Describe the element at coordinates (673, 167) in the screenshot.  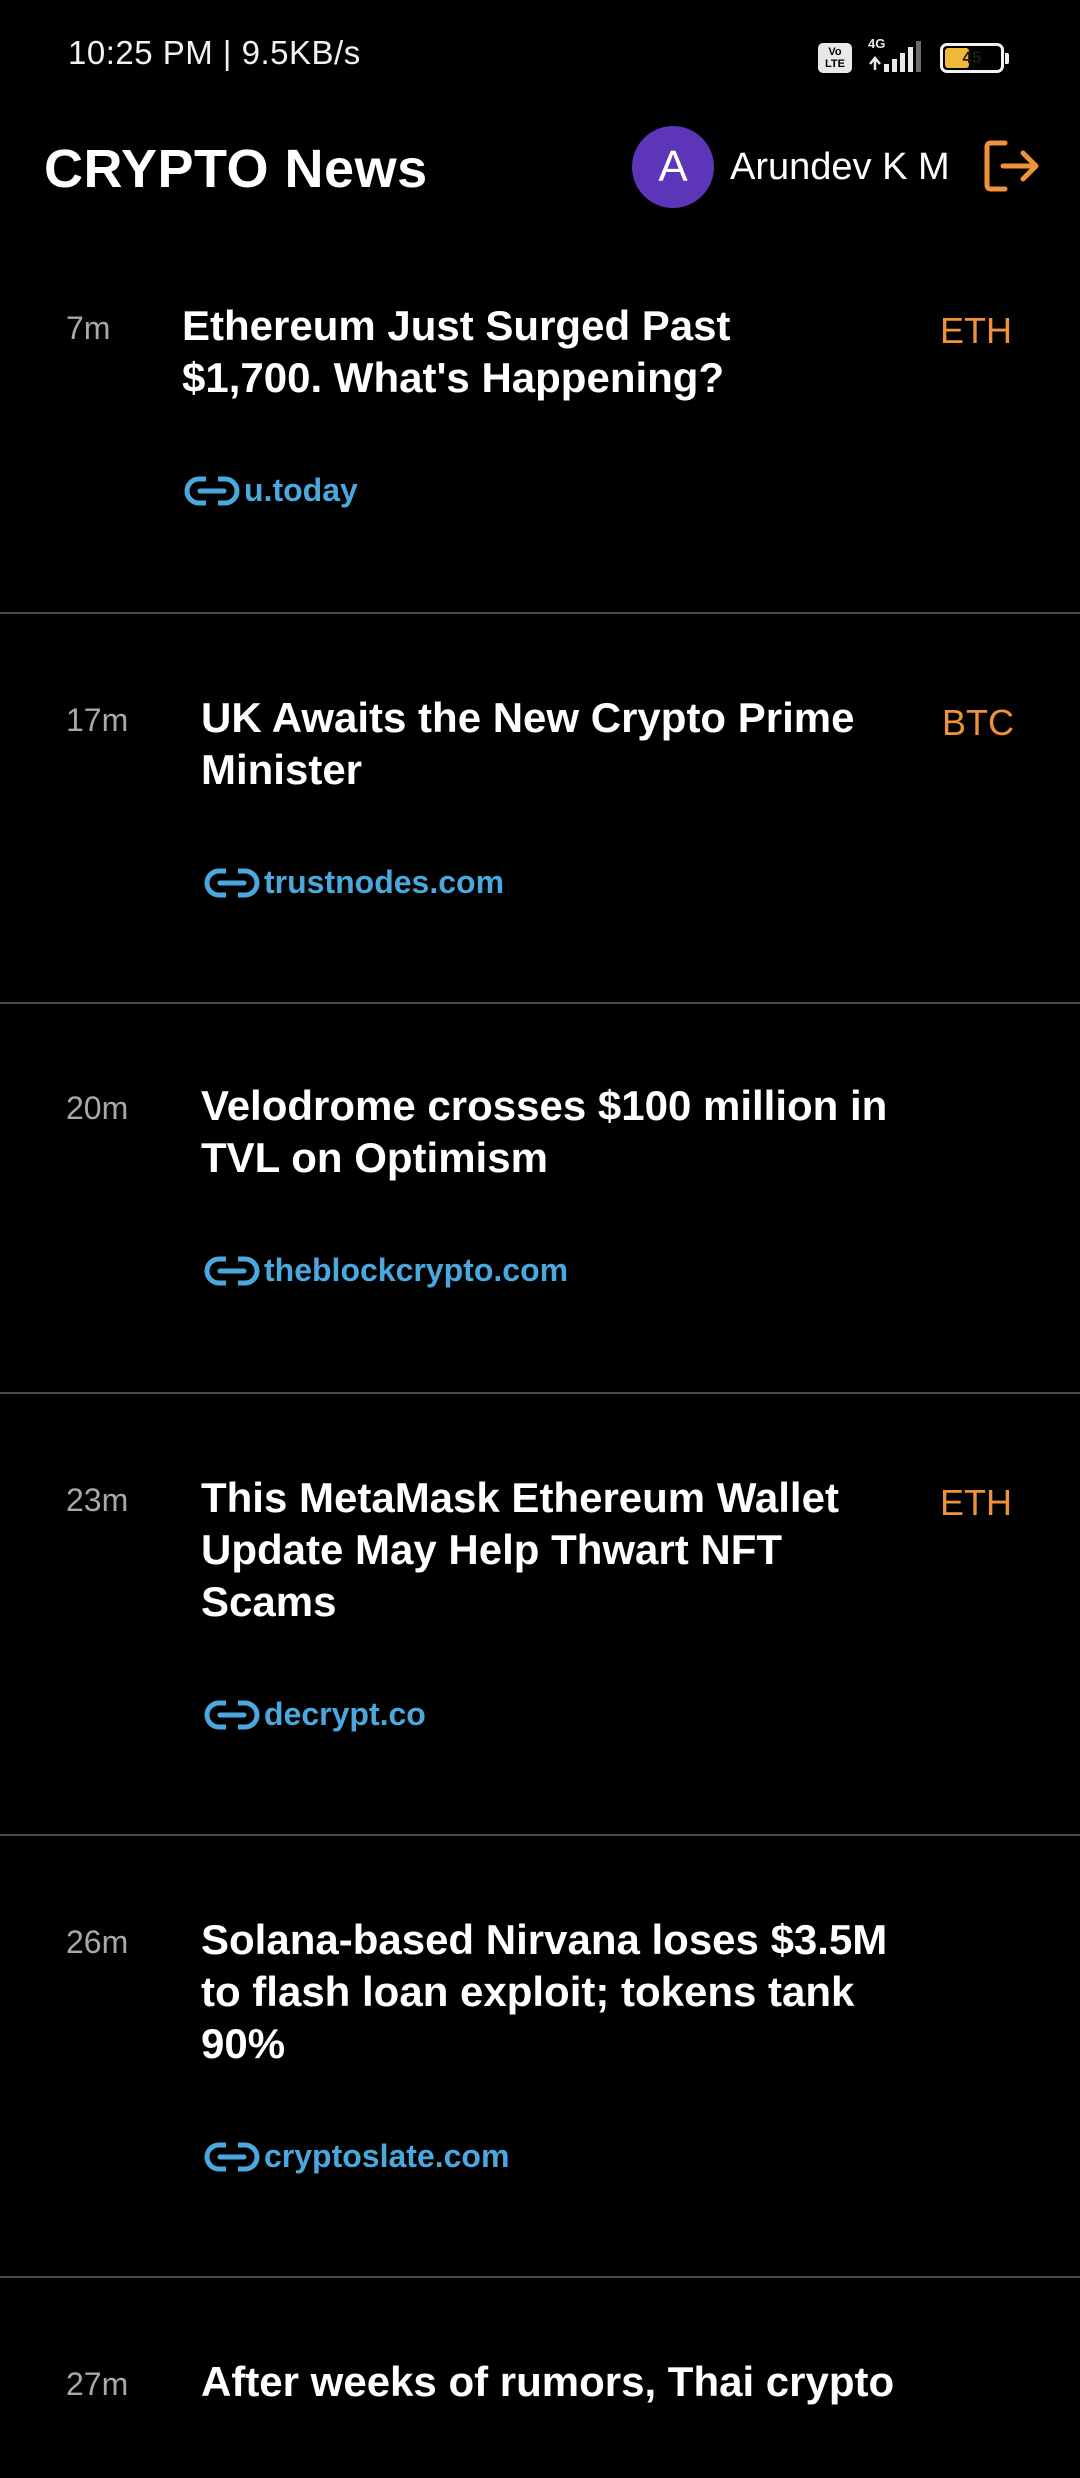
I see `avatar: A` at that location.